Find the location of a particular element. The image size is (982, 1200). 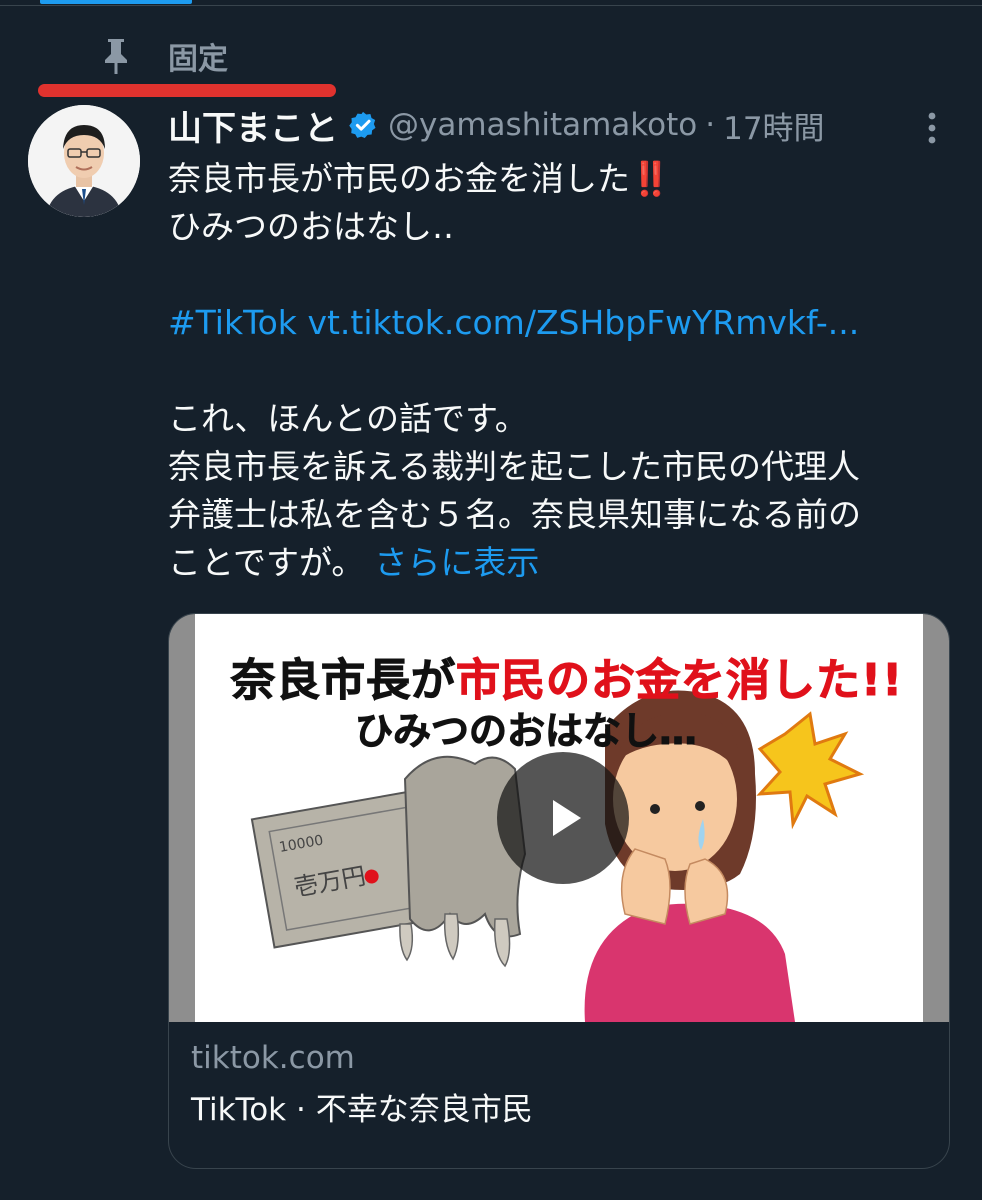

more-options-icon is located at coordinates (932, 128).